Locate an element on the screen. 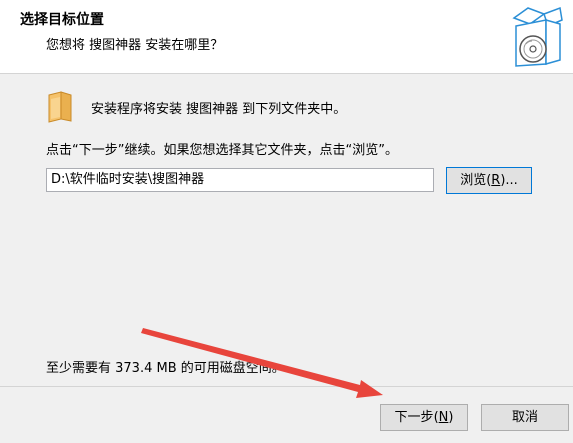 This screenshot has width=573, height=443. next-button-label: 下一步 is located at coordinates (414, 417).